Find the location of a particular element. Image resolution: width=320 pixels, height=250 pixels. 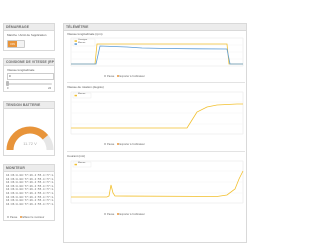

chart2-title: Vitesse de rotation (degrés) is located at coordinates (85, 87).